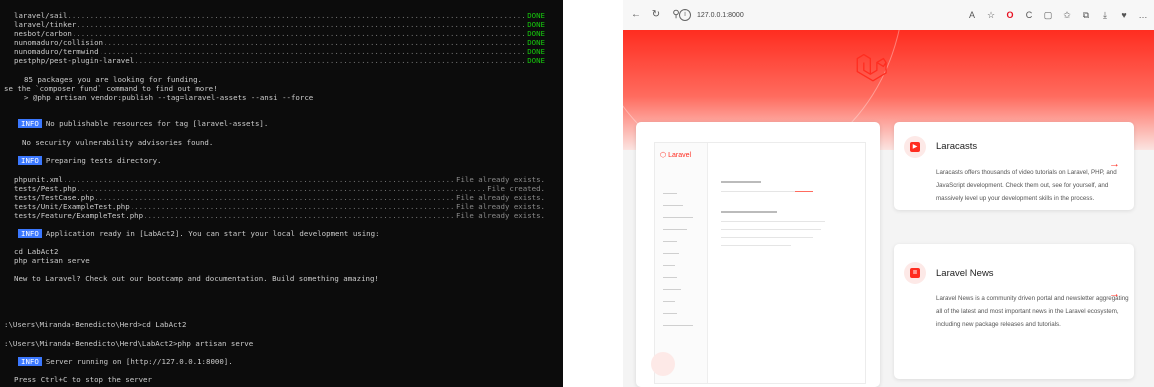  Describe the element at coordinates (676, 155) in the screenshot. I see `mini-laravel-logo: ⬡ Laravel` at that location.